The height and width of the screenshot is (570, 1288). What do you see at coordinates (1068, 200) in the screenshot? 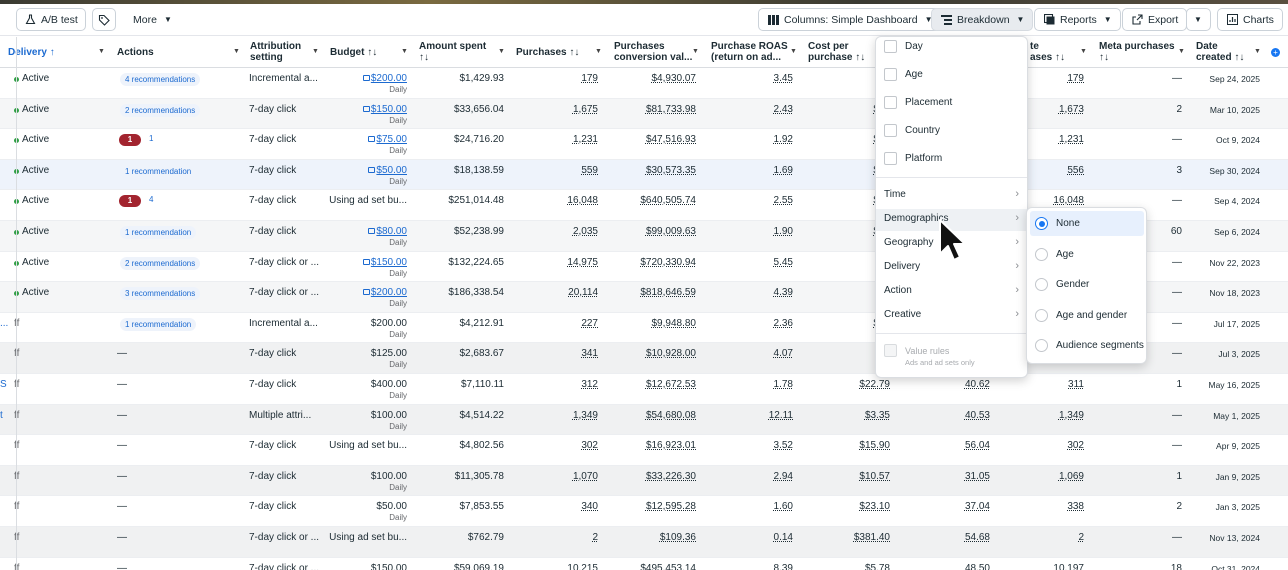
I see `website-purchases: 16,048` at bounding box center [1068, 200].